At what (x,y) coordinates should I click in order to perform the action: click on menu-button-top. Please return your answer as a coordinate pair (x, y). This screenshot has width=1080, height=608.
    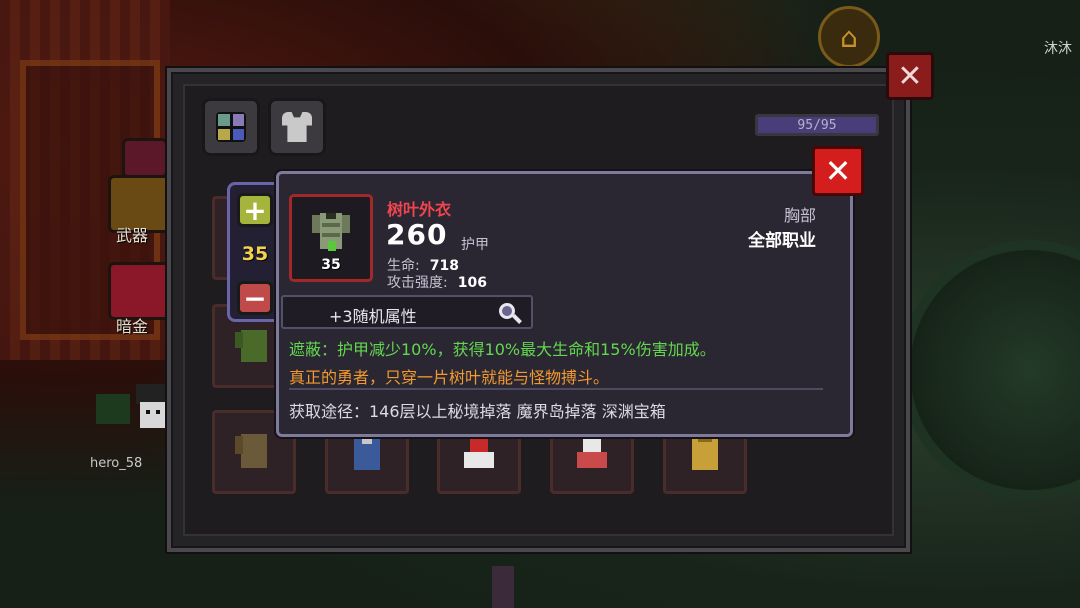
    Looking at the image, I should click on (145, 158).